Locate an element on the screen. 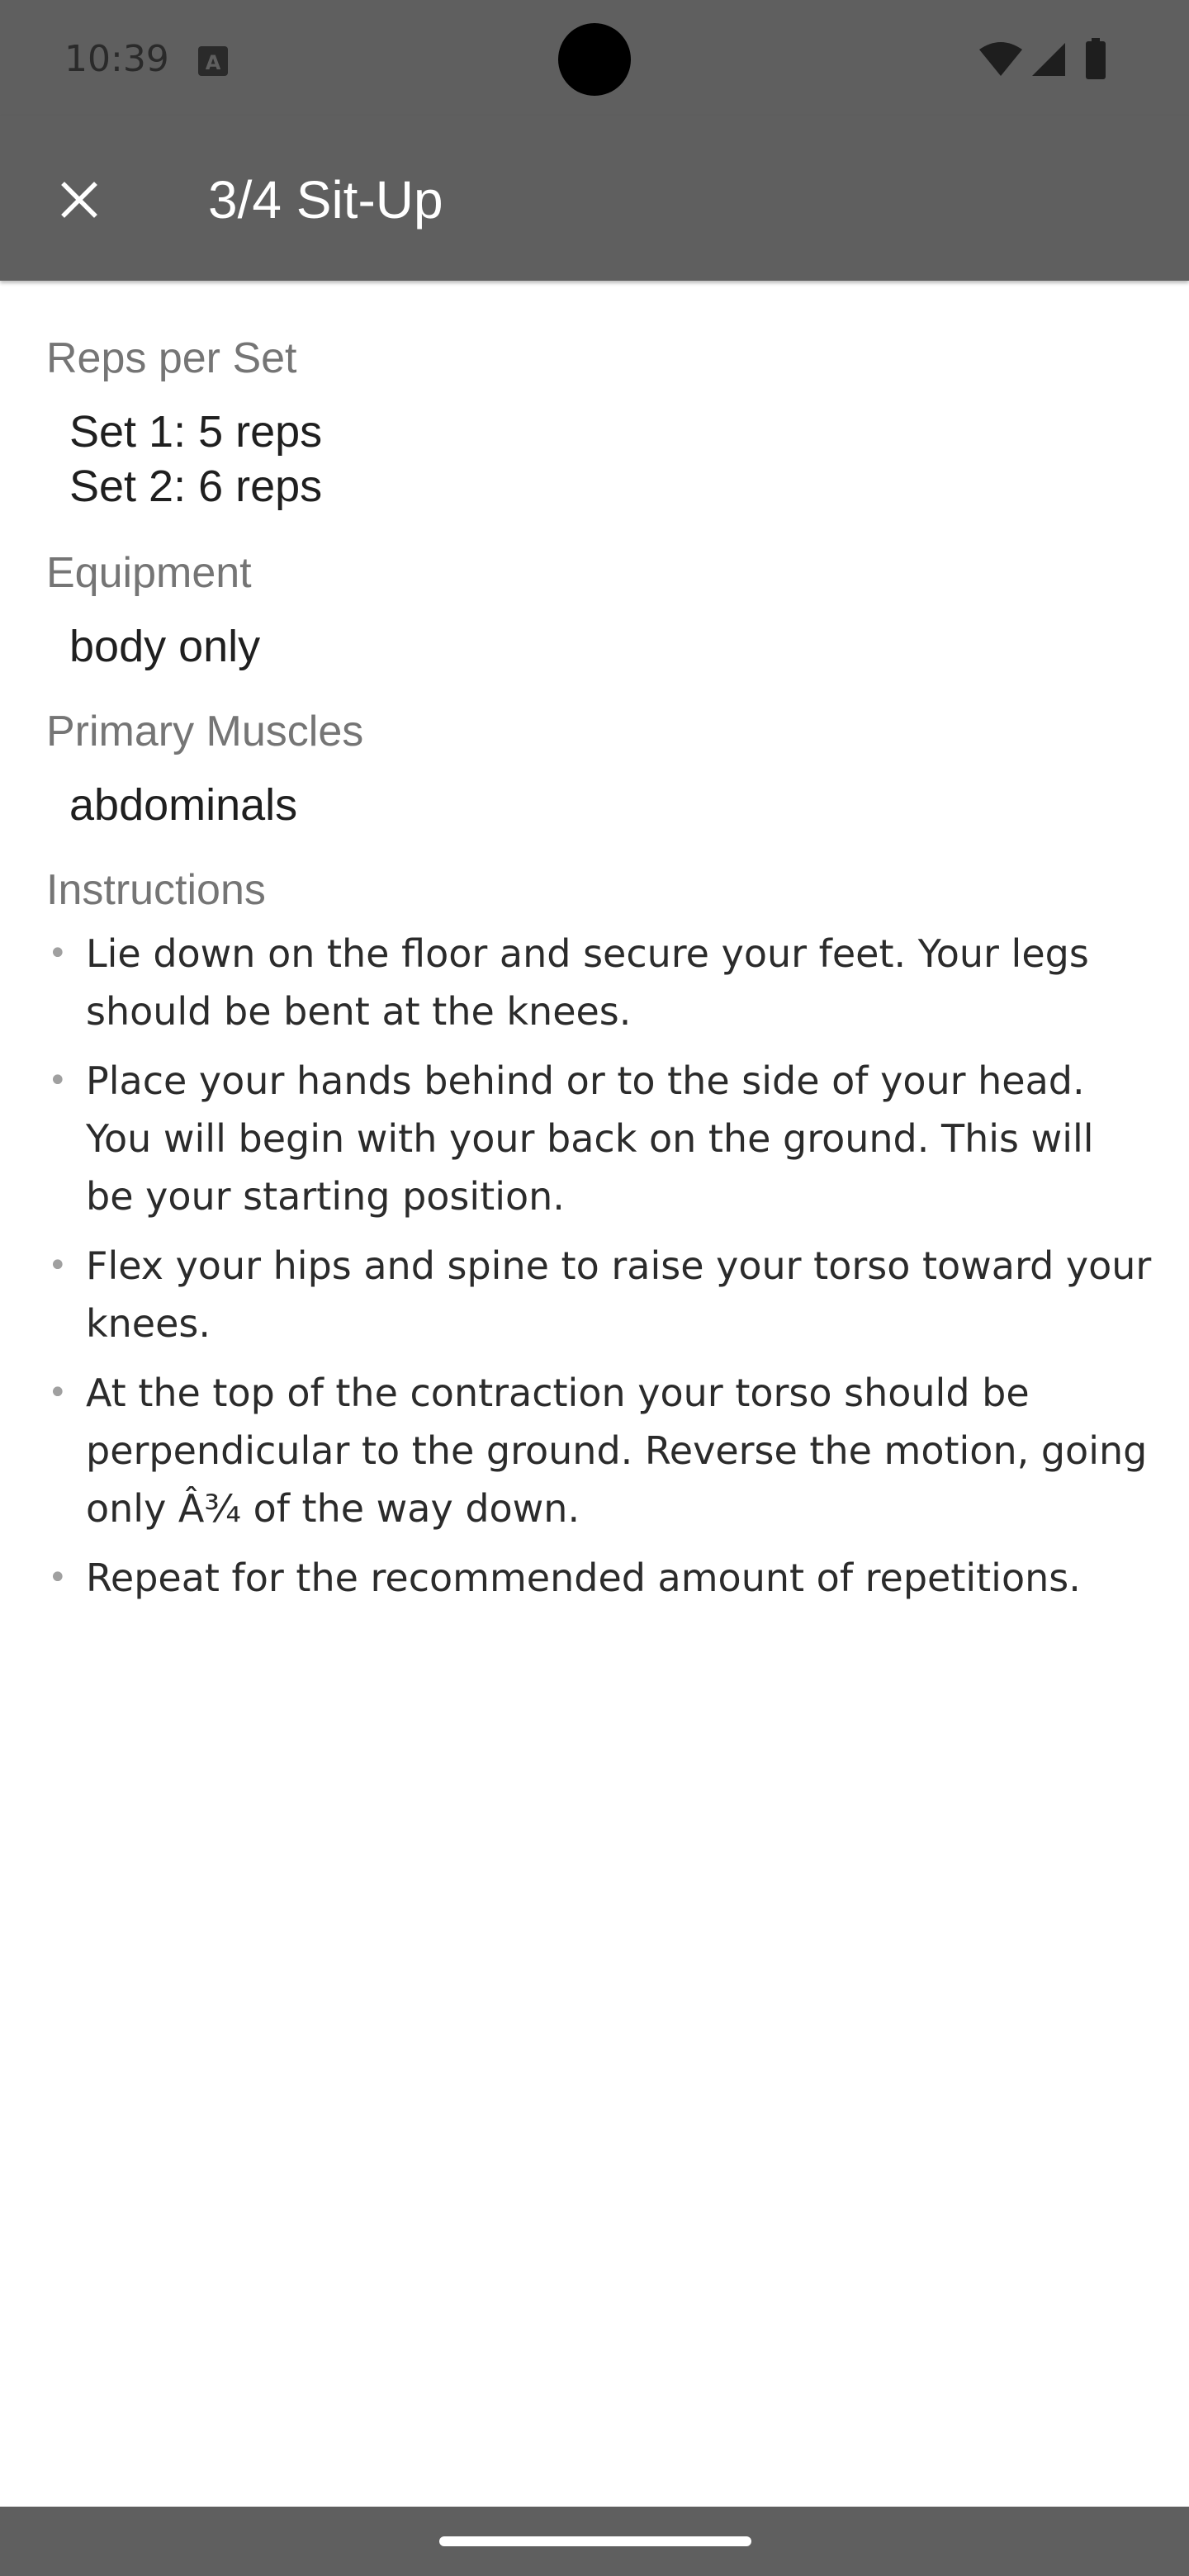 The height and width of the screenshot is (2576, 1189). home-gesture-handle is located at coordinates (595, 2541).